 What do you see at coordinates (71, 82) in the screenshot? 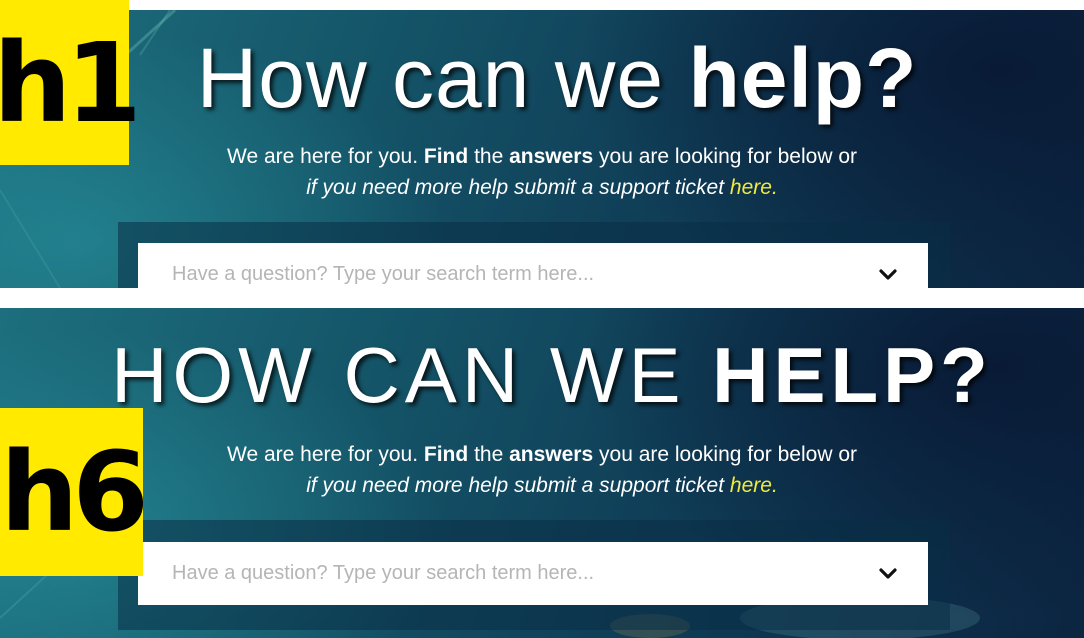
I see `heading-level-tag-h1: h1` at bounding box center [71, 82].